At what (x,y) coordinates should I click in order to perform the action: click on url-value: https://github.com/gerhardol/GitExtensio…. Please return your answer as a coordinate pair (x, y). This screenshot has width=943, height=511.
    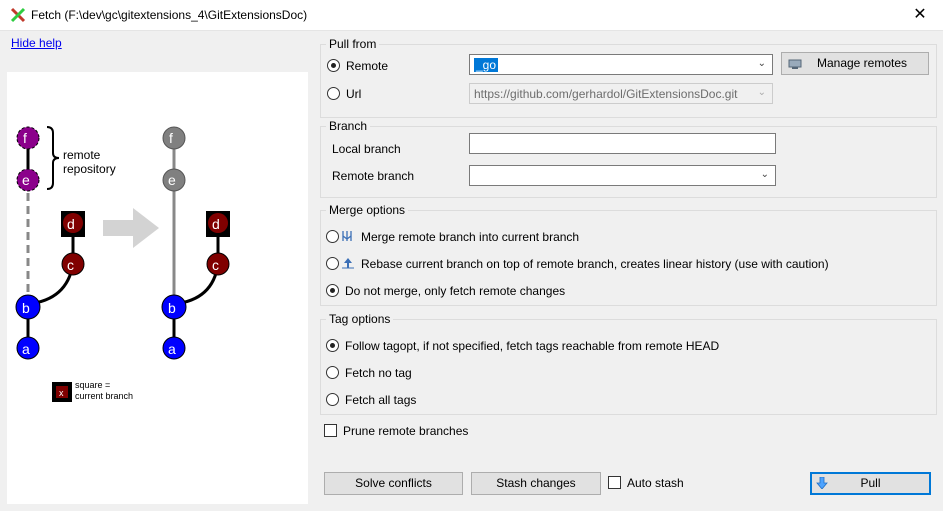
    Looking at the image, I should click on (606, 94).